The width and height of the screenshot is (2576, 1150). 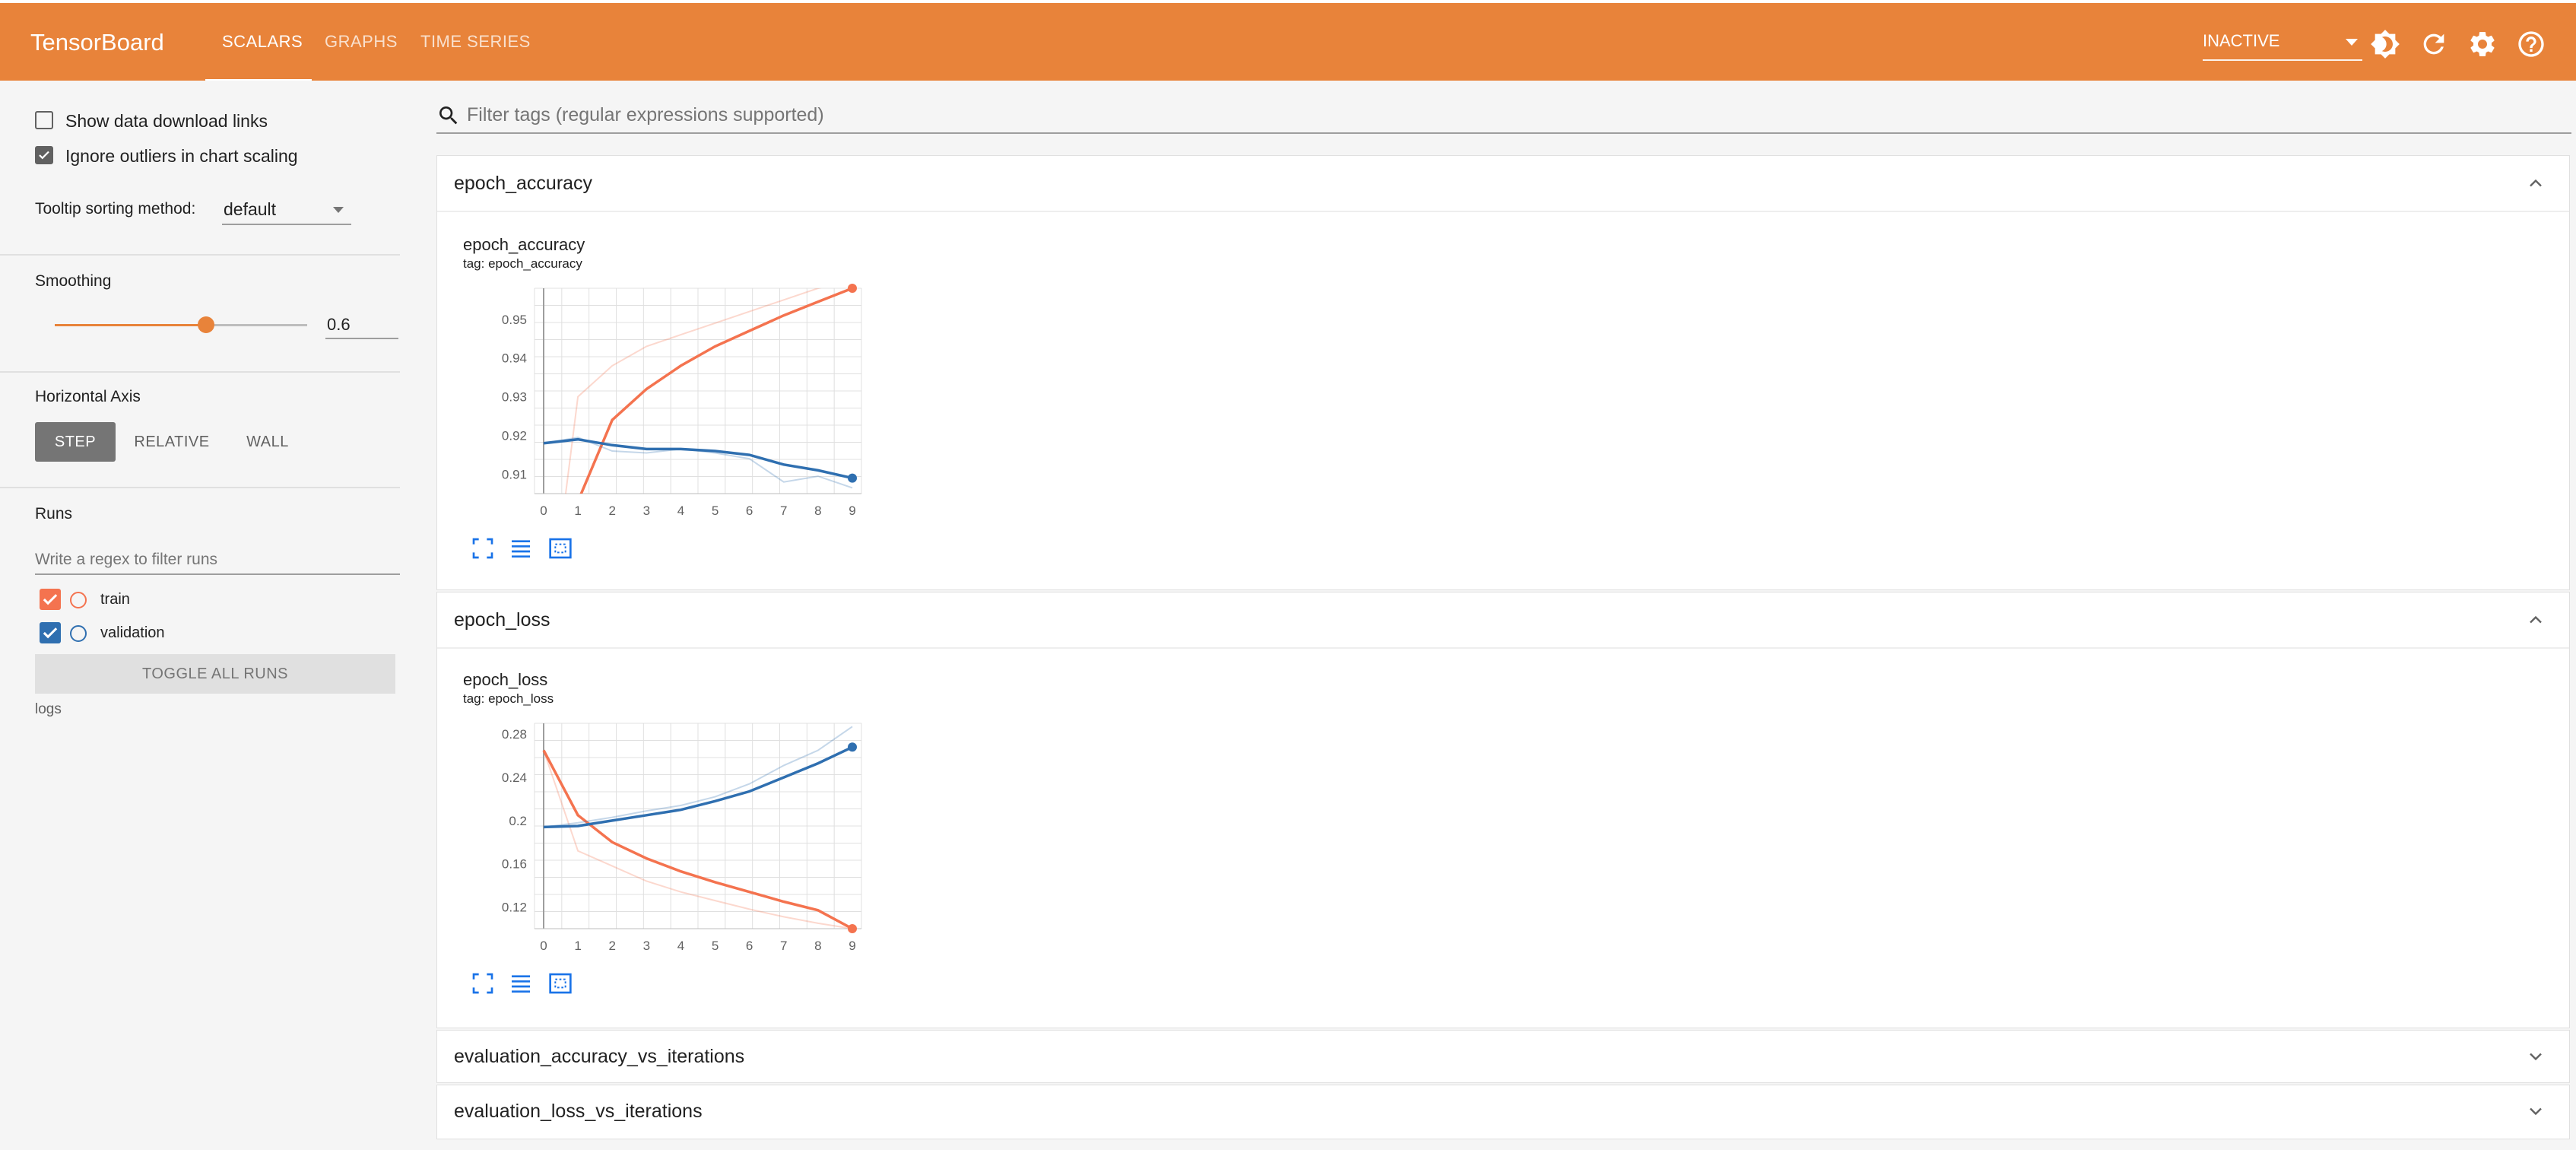 I want to click on card-evaluation-loss-vs-iterations: evaluation_loss_vs_iterations, so click(x=1503, y=1112).